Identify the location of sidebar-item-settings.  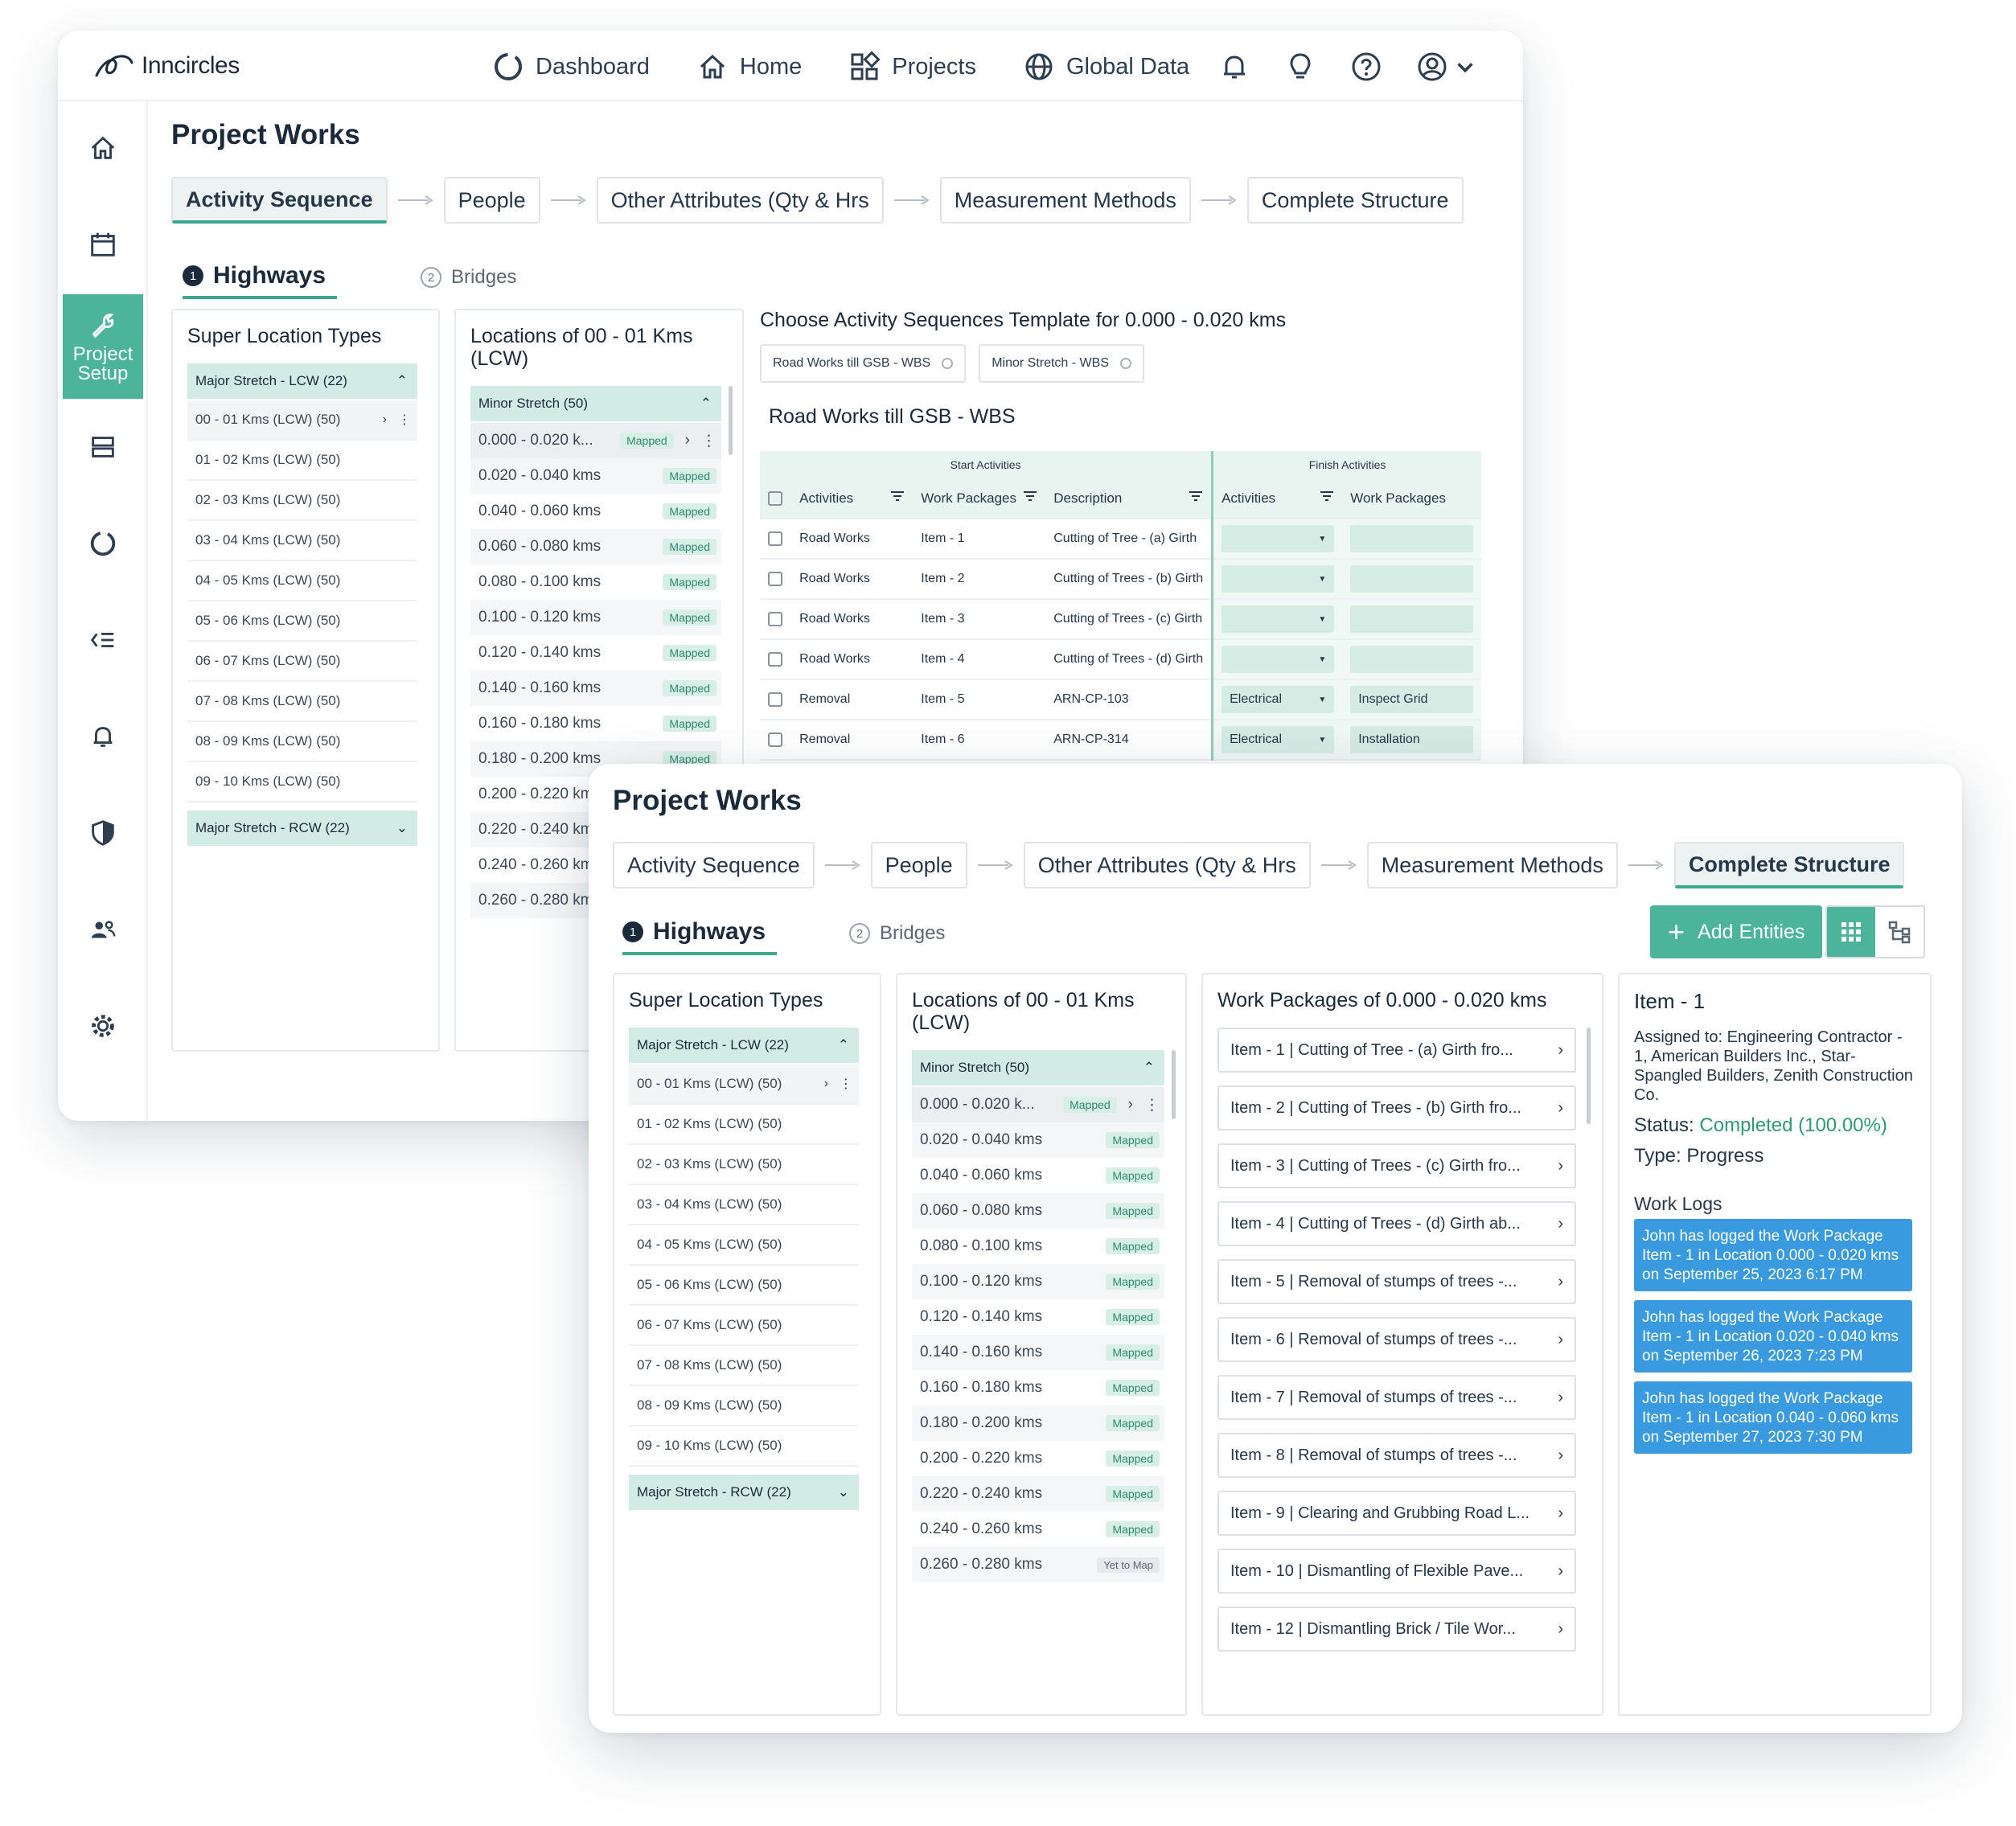
(103, 1026).